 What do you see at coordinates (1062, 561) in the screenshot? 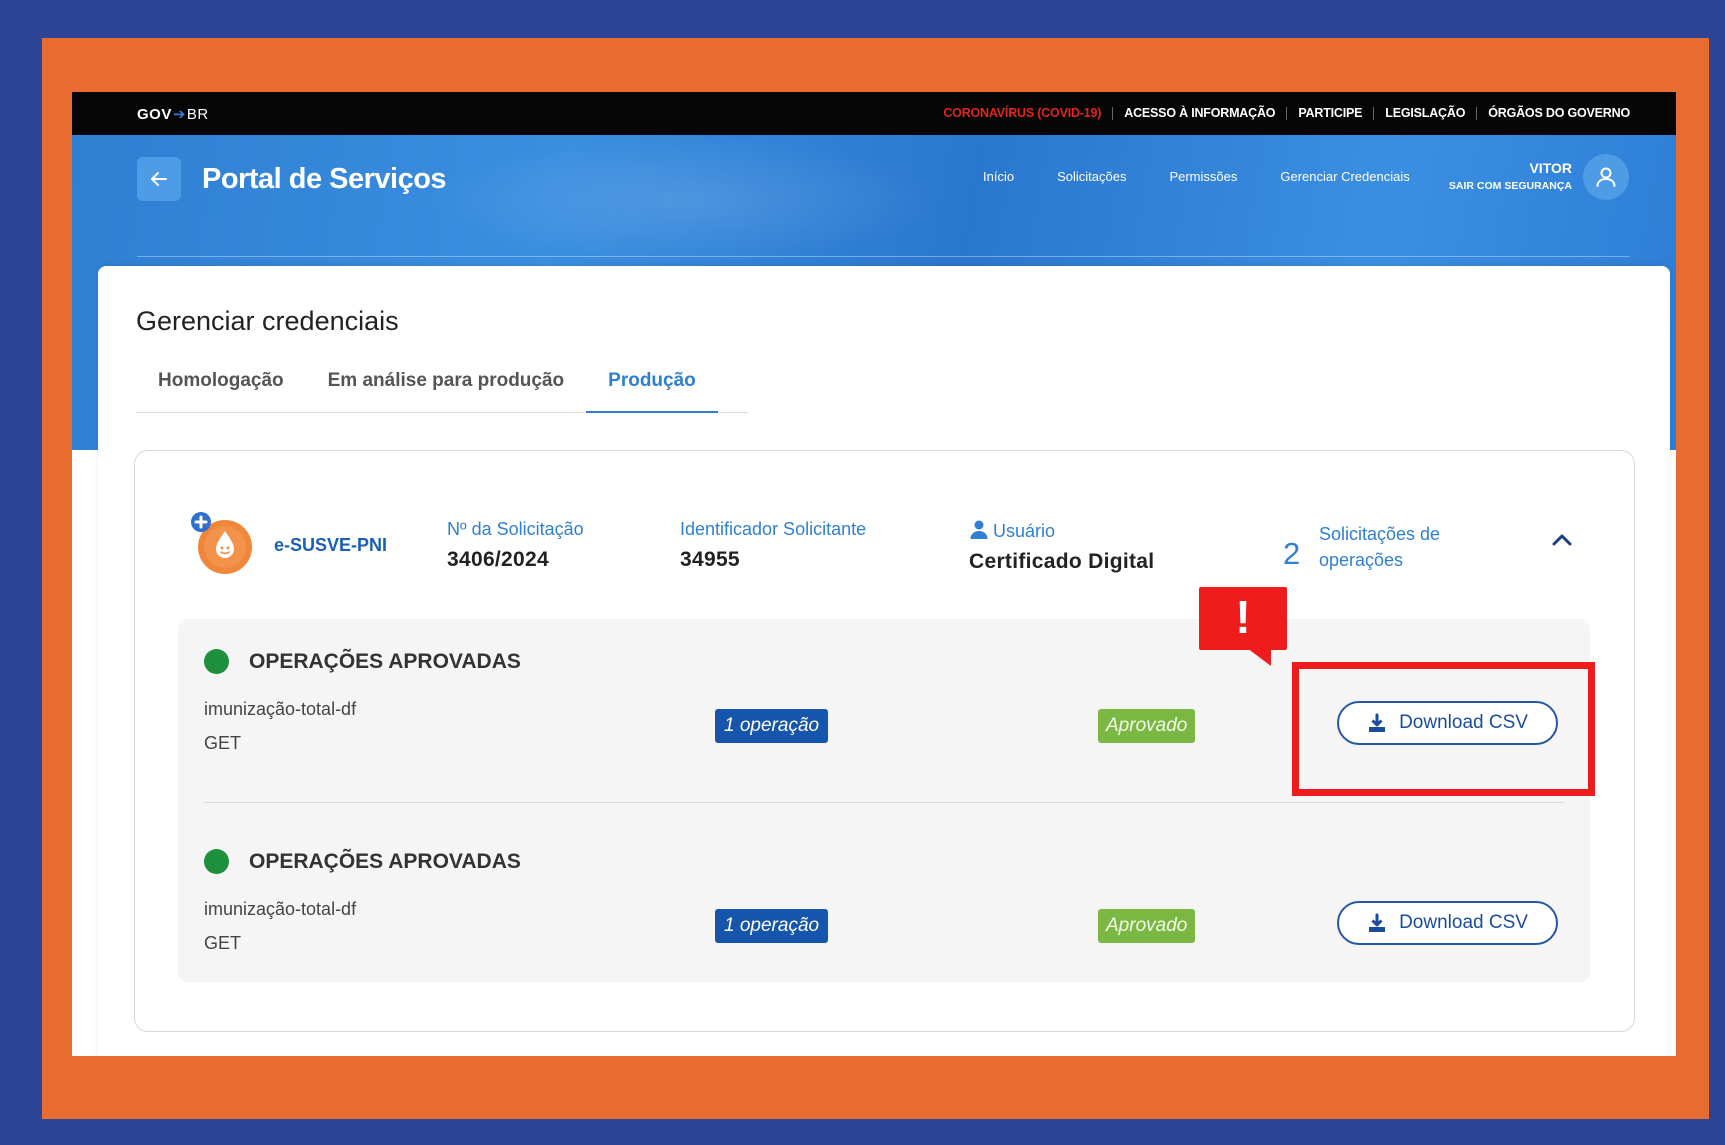
I see `usuario-value: Certificado Digital` at bounding box center [1062, 561].